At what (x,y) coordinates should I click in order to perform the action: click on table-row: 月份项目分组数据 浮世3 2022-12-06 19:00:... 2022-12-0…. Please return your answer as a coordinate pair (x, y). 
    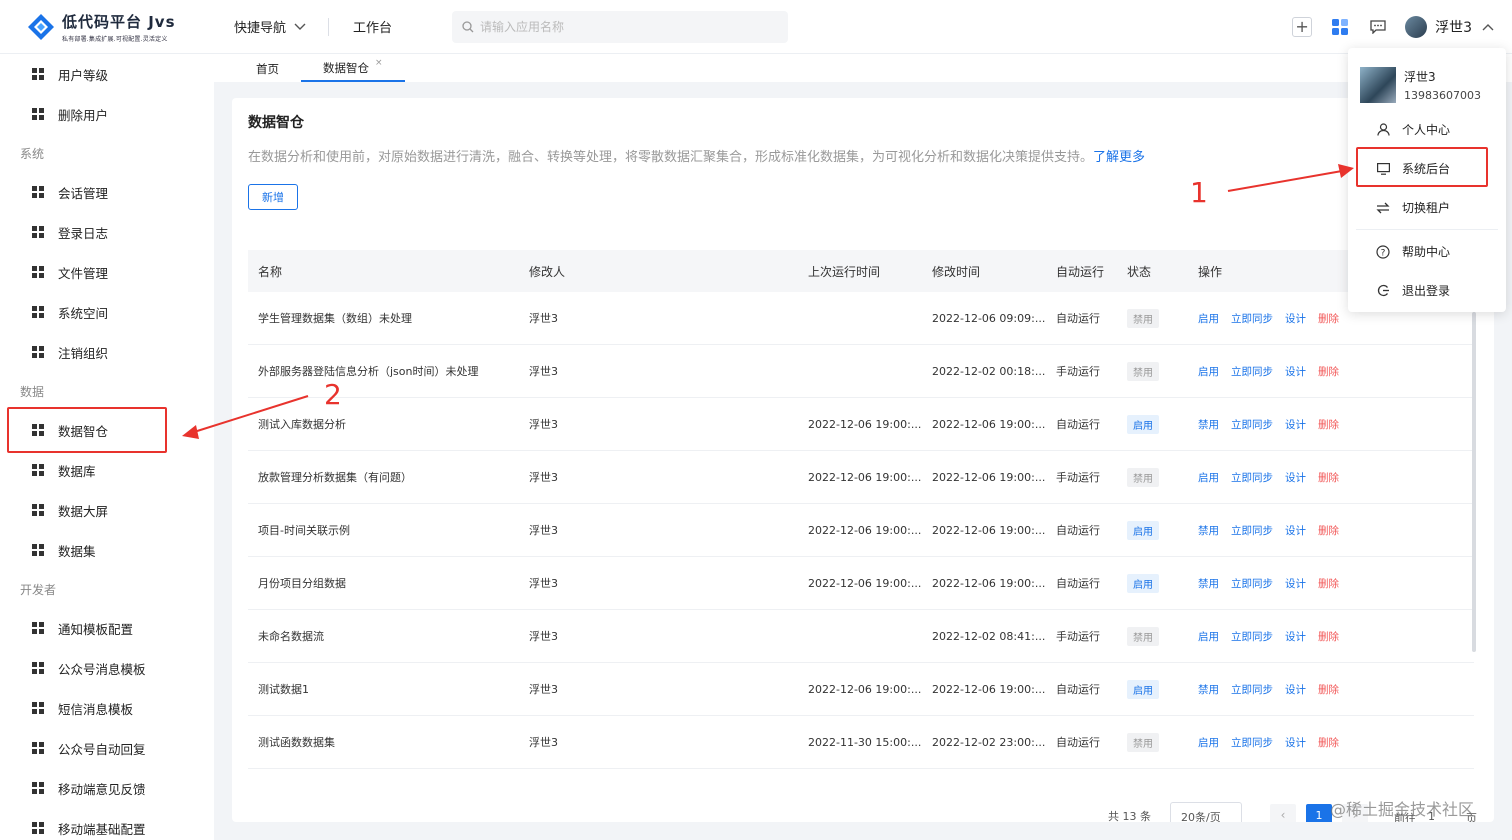
    Looking at the image, I should click on (861, 583).